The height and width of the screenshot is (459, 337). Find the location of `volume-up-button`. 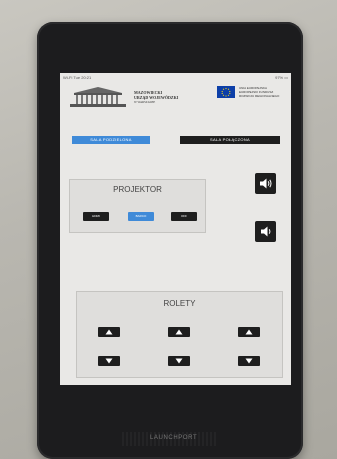

volume-up-button is located at coordinates (265, 183).